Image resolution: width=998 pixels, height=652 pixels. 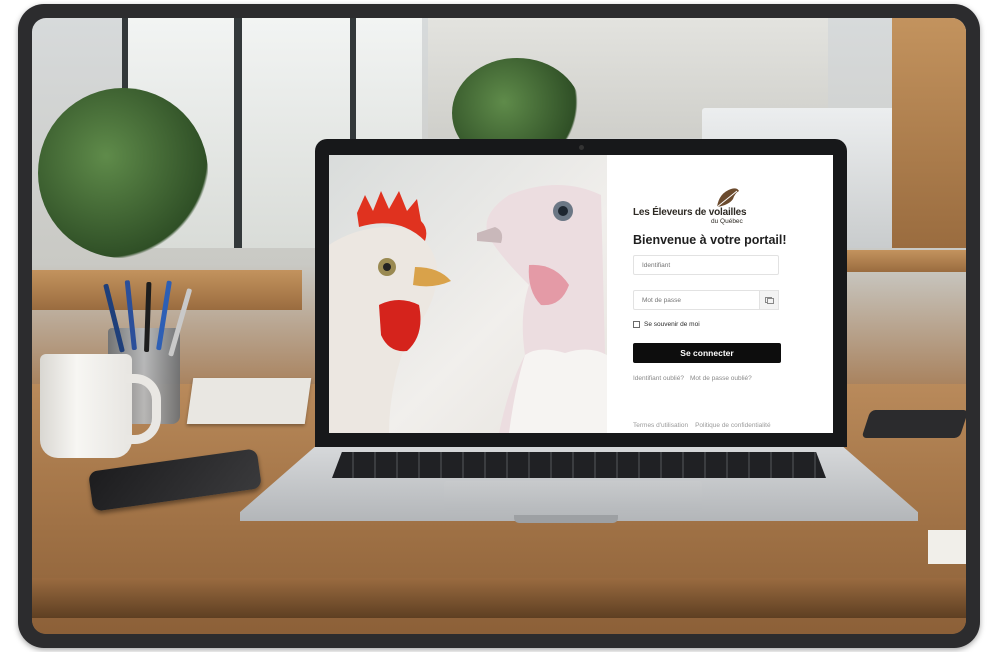 I want to click on laptop-keyboard, so click(x=579, y=465).